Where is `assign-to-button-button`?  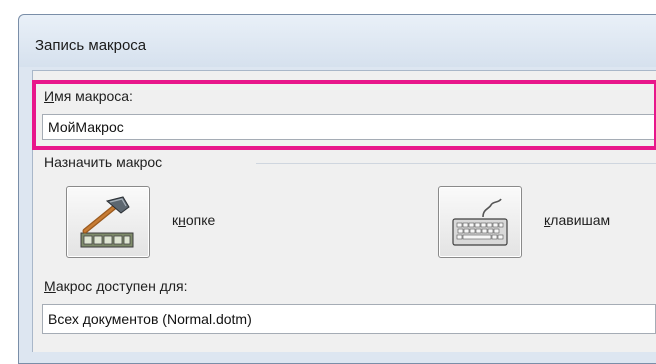 assign-to-button-button is located at coordinates (108, 222).